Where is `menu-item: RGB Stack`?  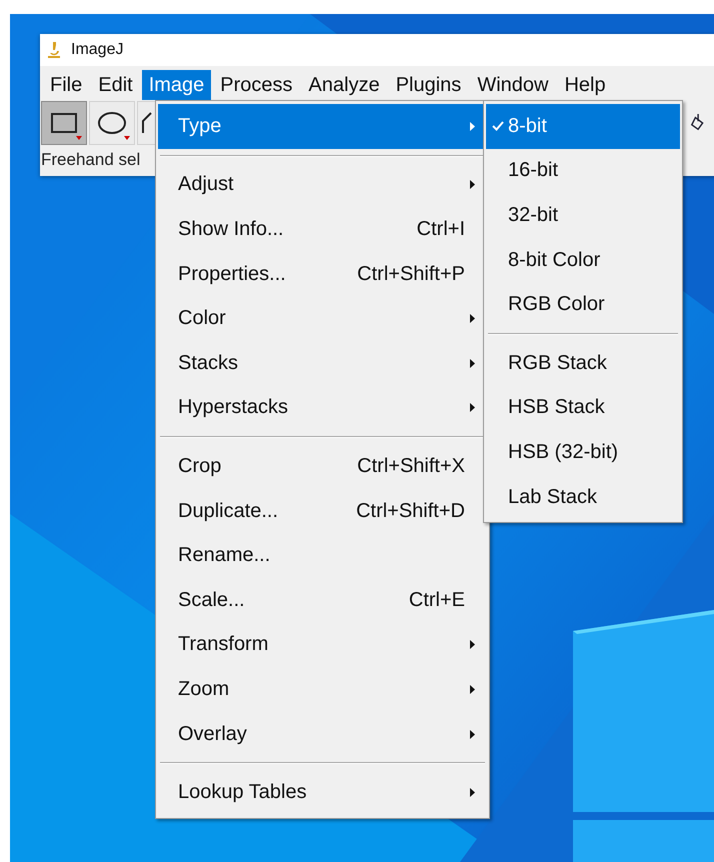 menu-item: RGB Stack is located at coordinates (583, 363).